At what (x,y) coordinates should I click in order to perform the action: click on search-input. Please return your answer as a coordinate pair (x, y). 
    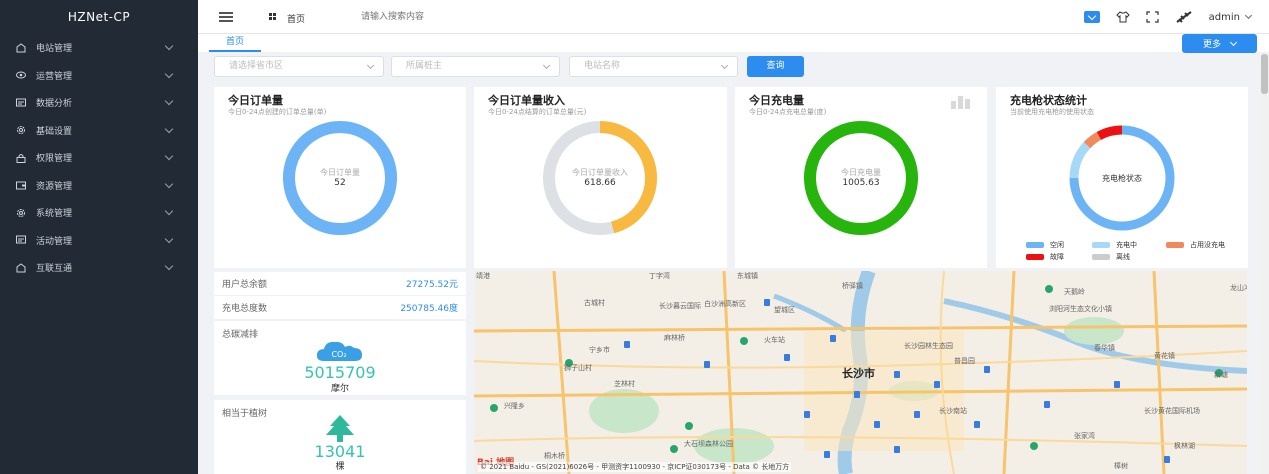
    Looking at the image, I should click on (461, 17).